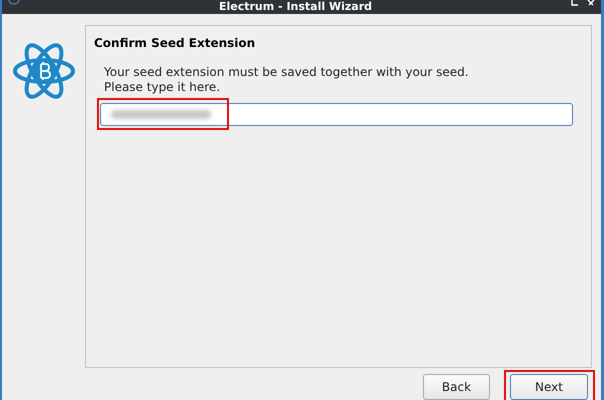 The height and width of the screenshot is (400, 604). I want to click on restore-icon, so click(575, 3).